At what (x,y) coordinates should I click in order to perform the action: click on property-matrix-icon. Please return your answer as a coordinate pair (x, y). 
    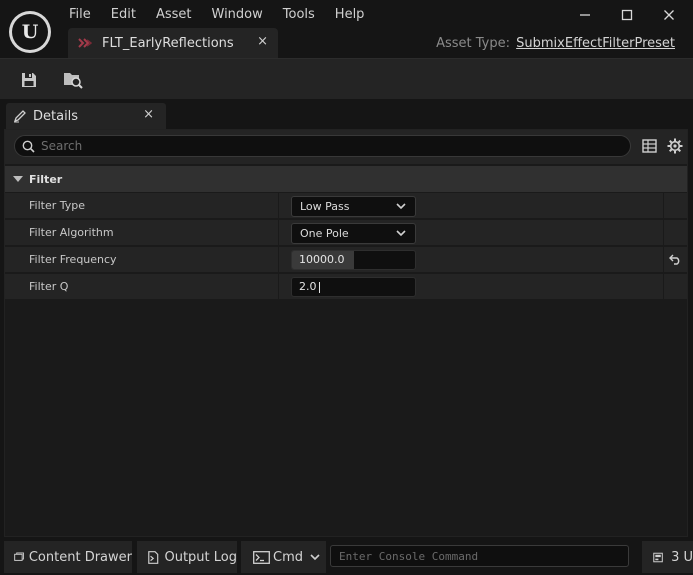
    Looking at the image, I should click on (649, 146).